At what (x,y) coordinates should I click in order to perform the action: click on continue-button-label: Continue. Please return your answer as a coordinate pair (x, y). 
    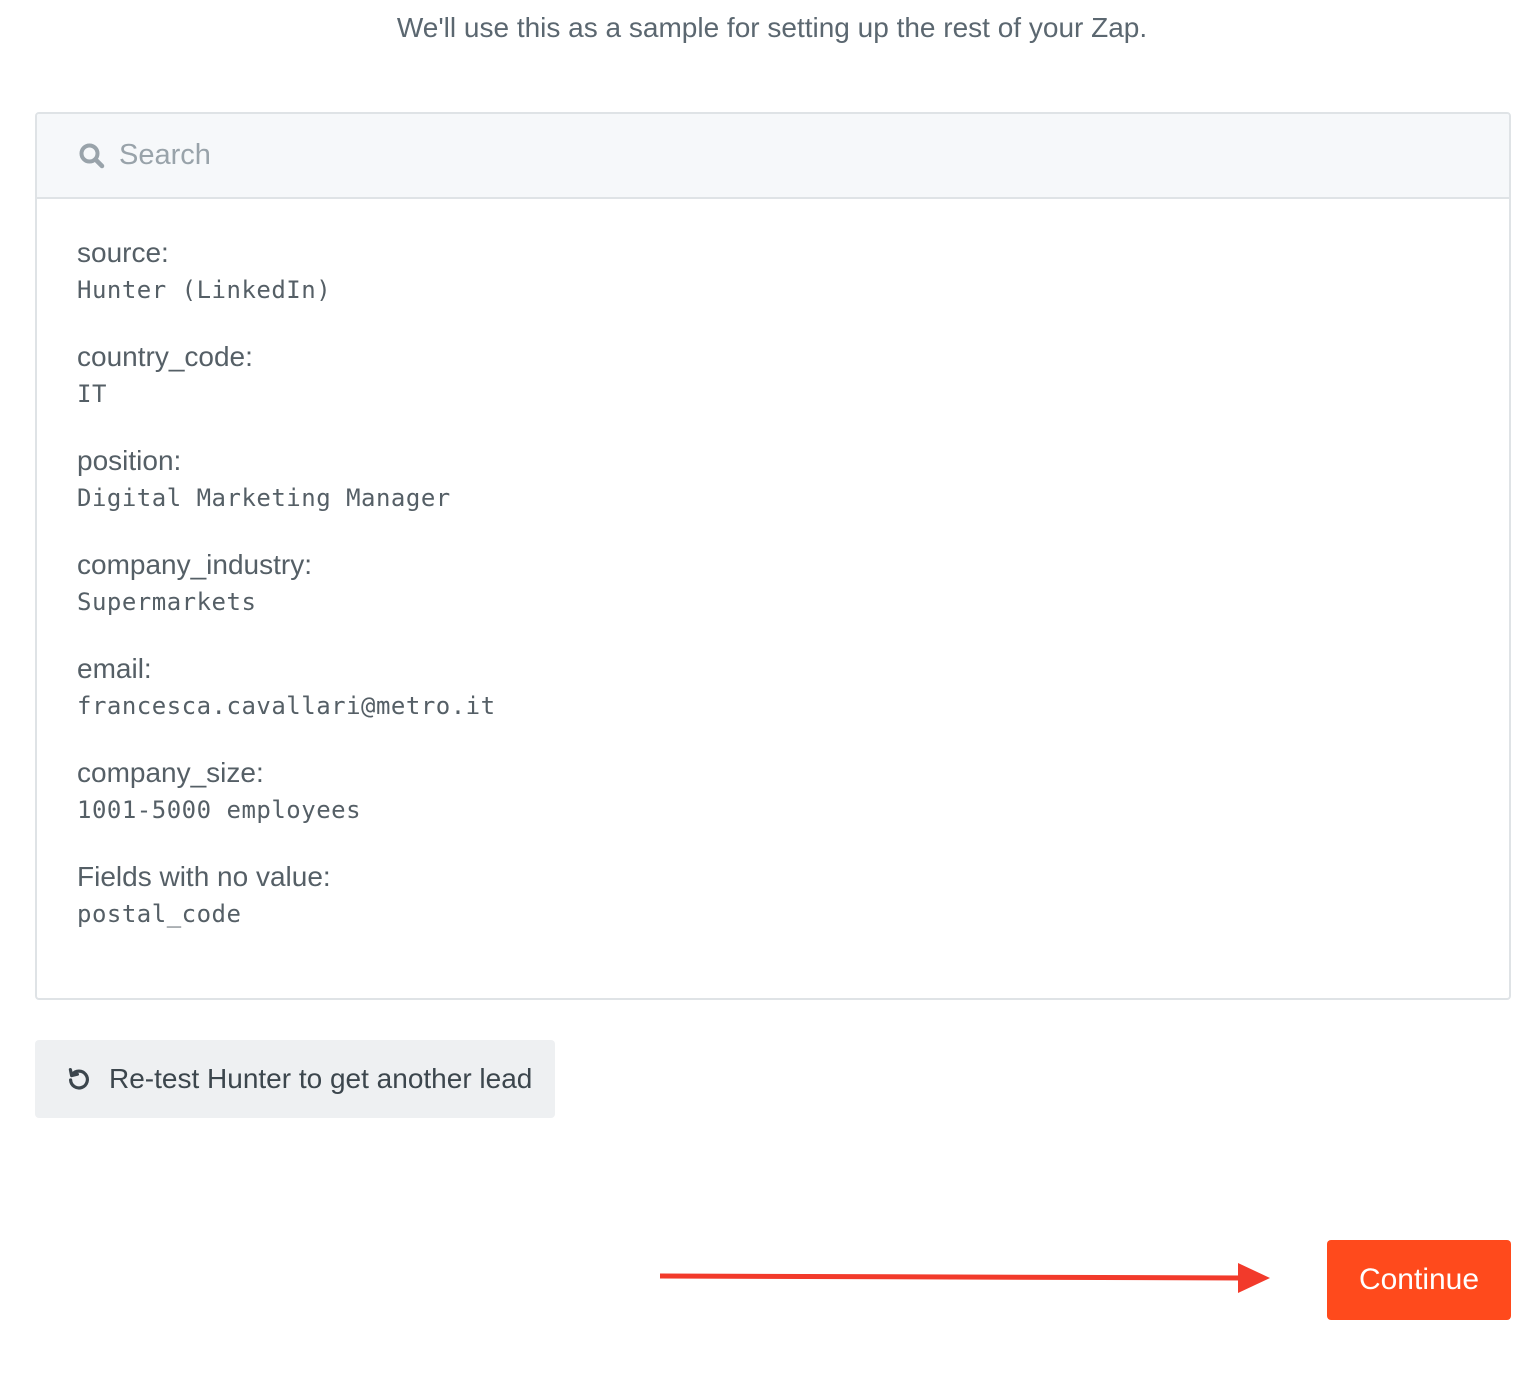
    Looking at the image, I should click on (1419, 1279).